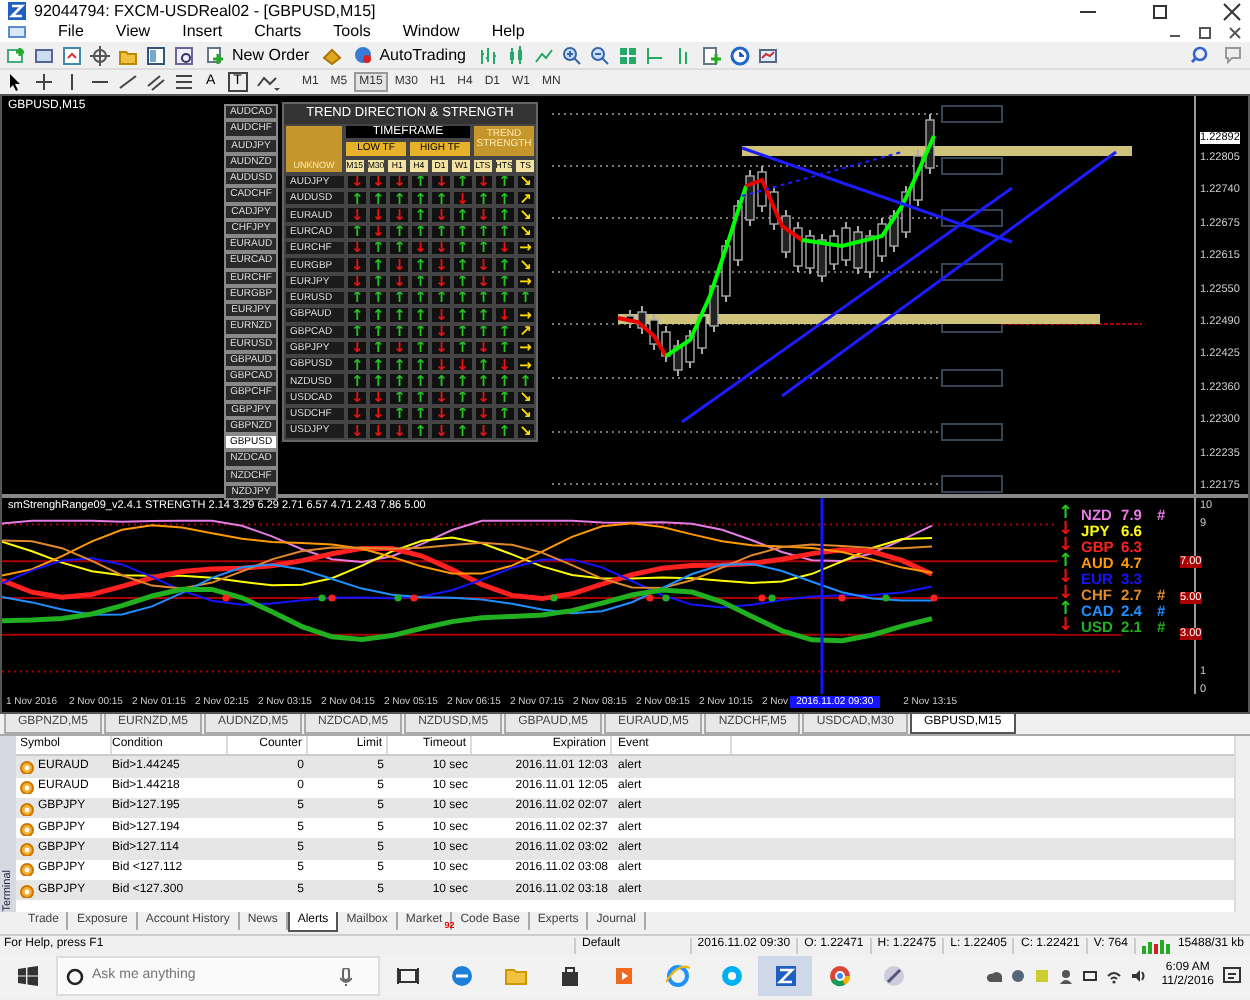  I want to click on menu-item: File, so click(71, 32).